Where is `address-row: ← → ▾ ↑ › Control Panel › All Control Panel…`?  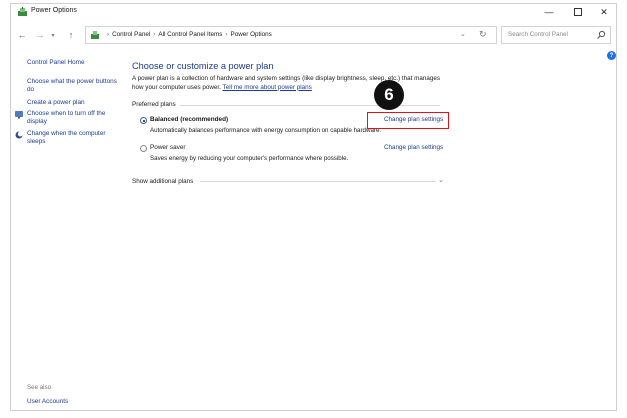 address-row: ← → ▾ ↑ › Control Panel › All Control Panel… is located at coordinates (313, 35).